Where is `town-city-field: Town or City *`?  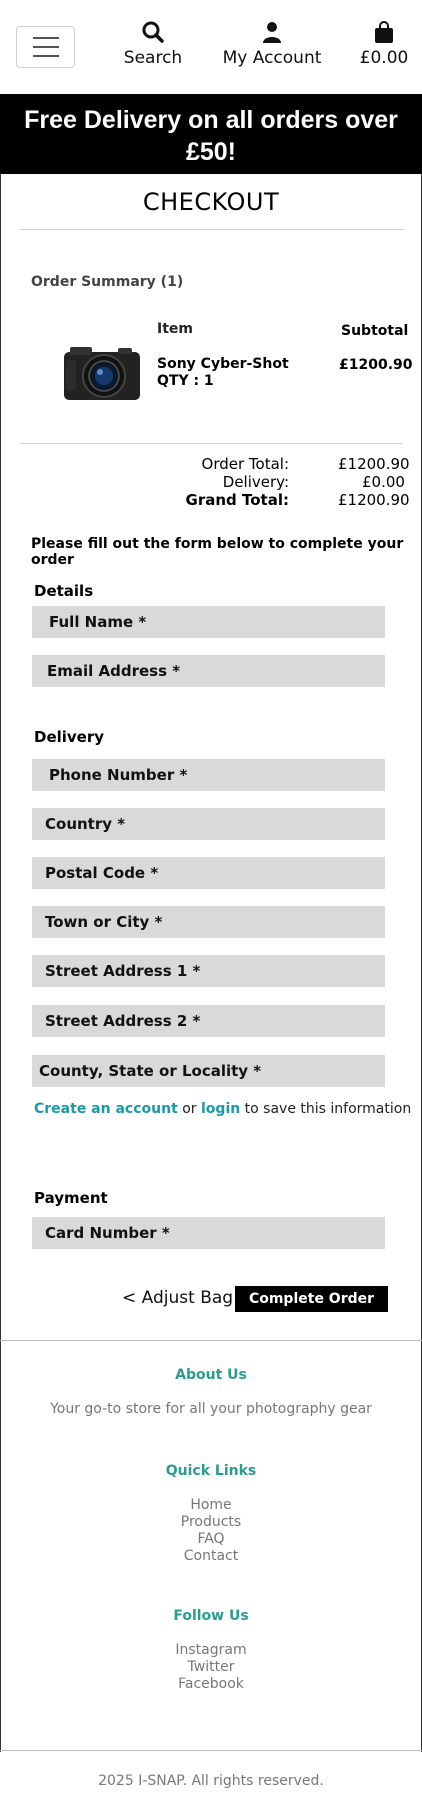 town-city-field: Town or City * is located at coordinates (208, 922).